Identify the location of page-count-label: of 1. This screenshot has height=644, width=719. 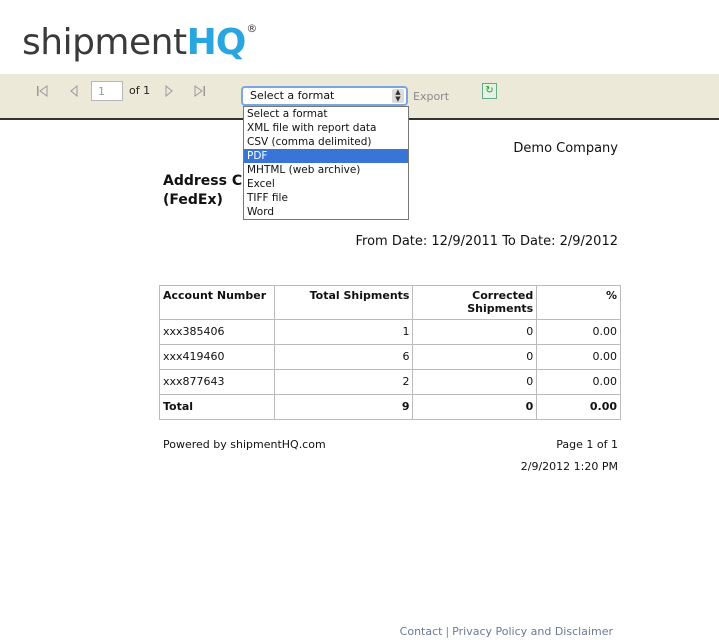
(140, 90).